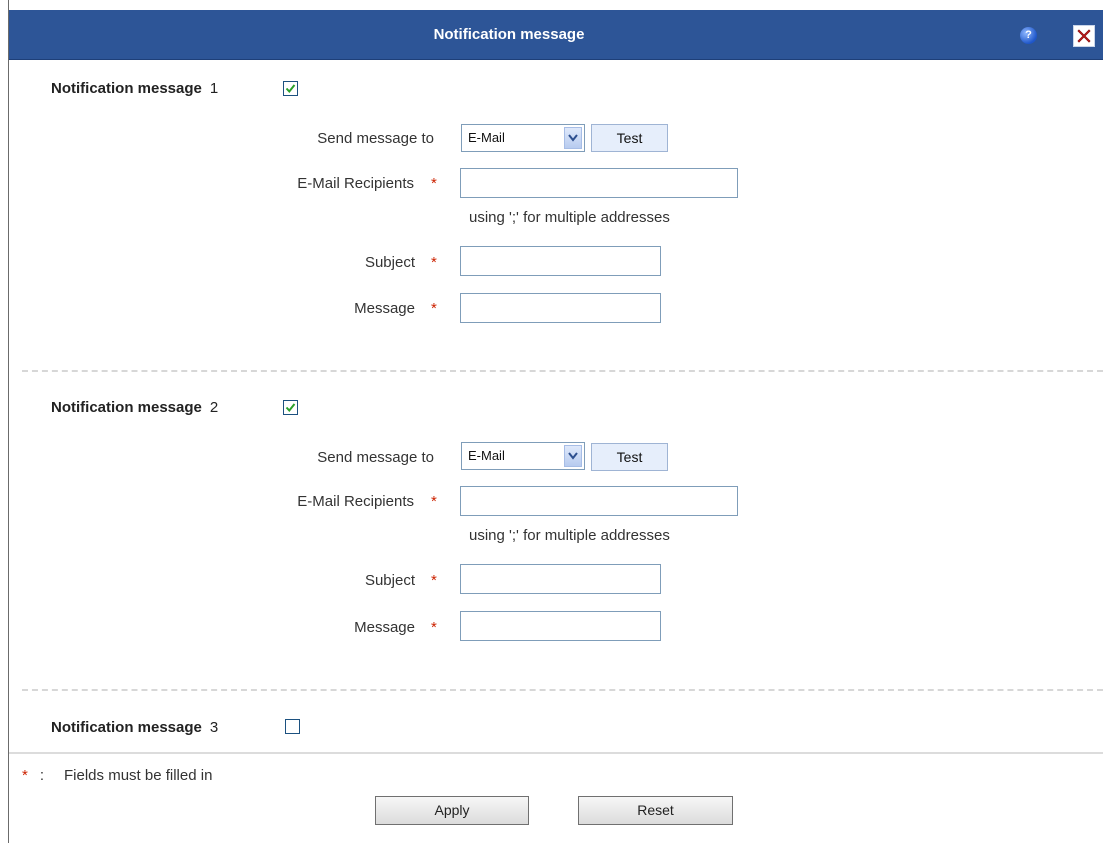  I want to click on title-bar: Notification message ?, so click(556, 35).